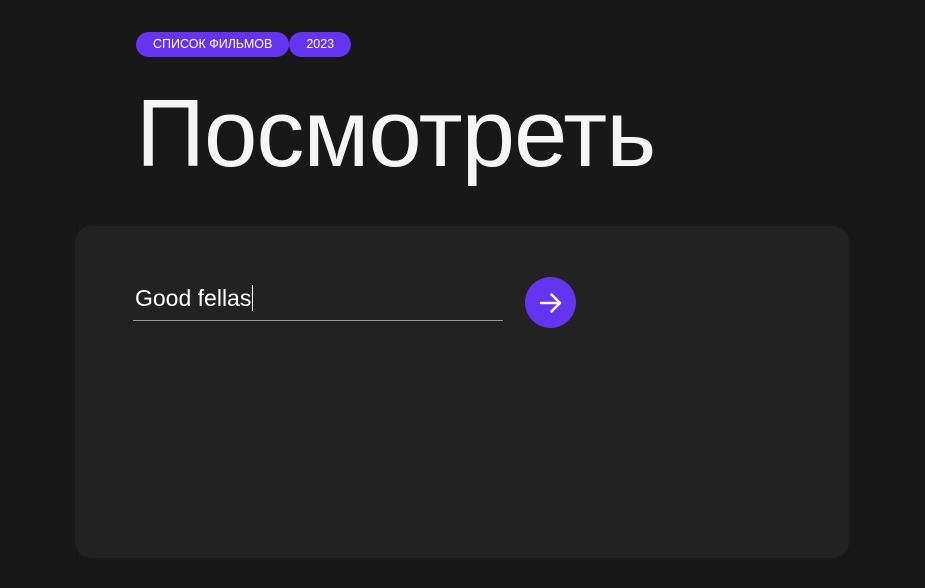 This screenshot has width=925, height=588. Describe the element at coordinates (213, 44) in the screenshot. I see `tag-film-list: СПИСОК ФИЛЬМОВ` at that location.